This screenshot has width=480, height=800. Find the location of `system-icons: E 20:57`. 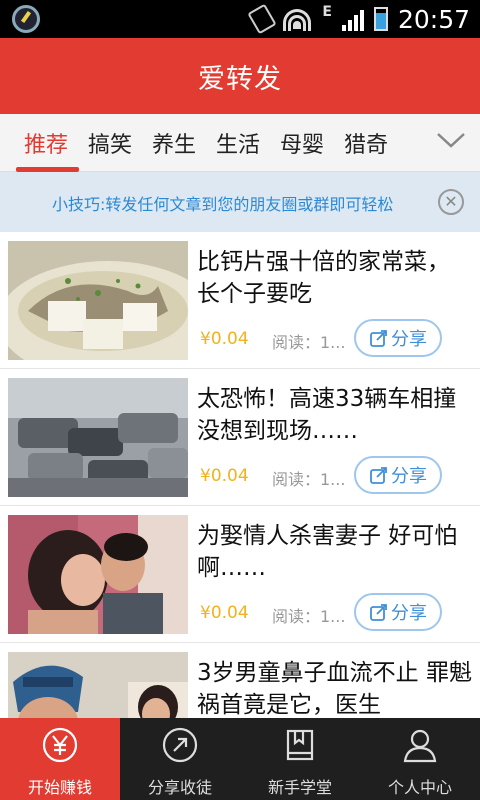

system-icons: E 20:57 is located at coordinates (363, 19).